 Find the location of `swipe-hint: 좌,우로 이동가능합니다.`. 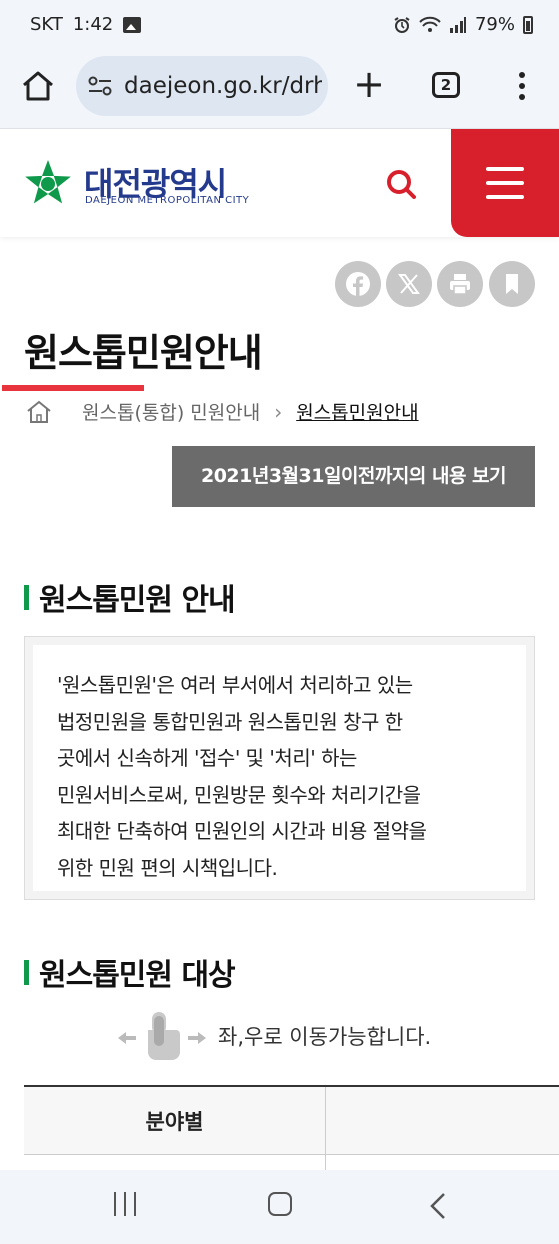

swipe-hint: 좌,우로 이동가능합니다. is located at coordinates (273, 1036).